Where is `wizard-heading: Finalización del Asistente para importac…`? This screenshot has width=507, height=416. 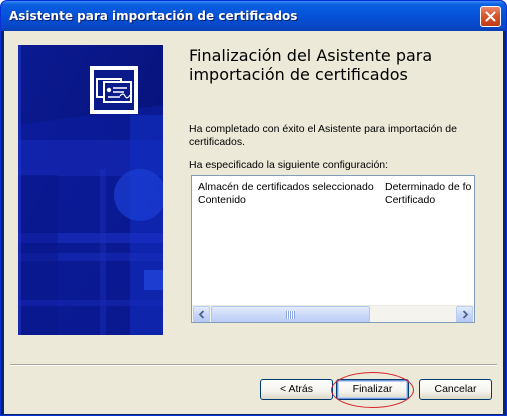
wizard-heading: Finalización del Asistente para importac… is located at coordinates (311, 65).